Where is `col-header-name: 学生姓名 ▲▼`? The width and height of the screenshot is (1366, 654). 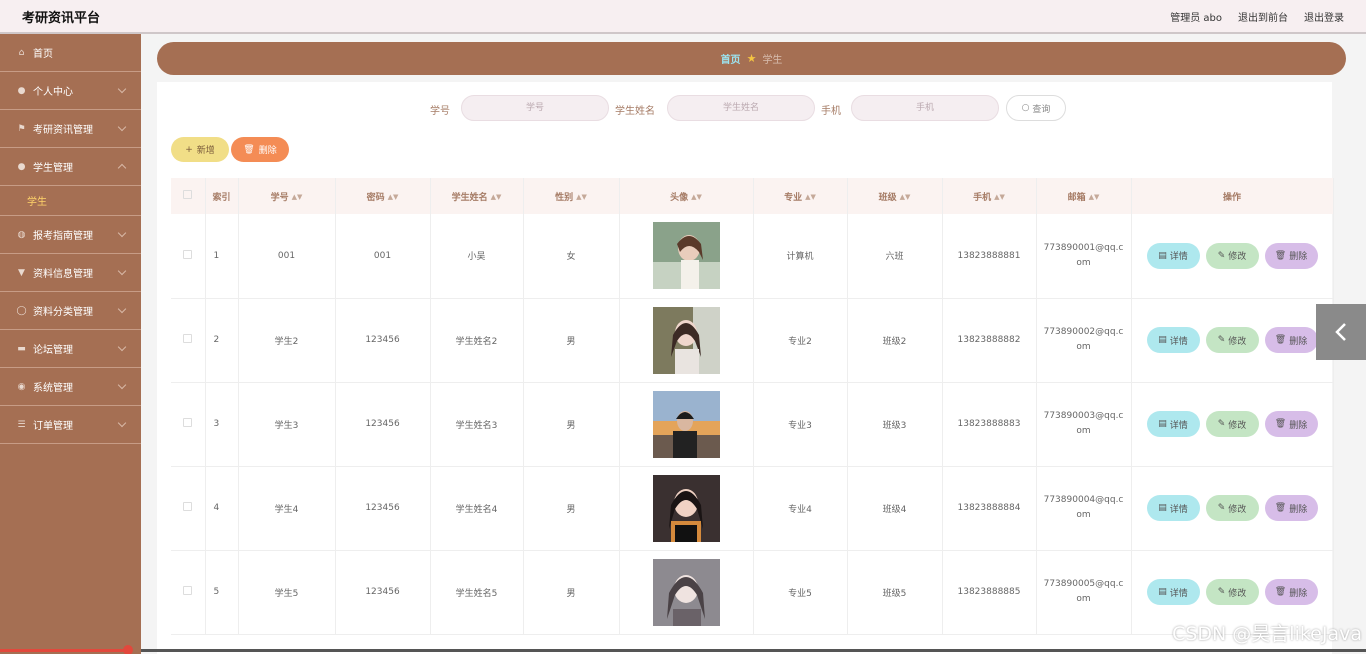
col-header-name: 学生姓名 ▲▼ is located at coordinates (477, 196).